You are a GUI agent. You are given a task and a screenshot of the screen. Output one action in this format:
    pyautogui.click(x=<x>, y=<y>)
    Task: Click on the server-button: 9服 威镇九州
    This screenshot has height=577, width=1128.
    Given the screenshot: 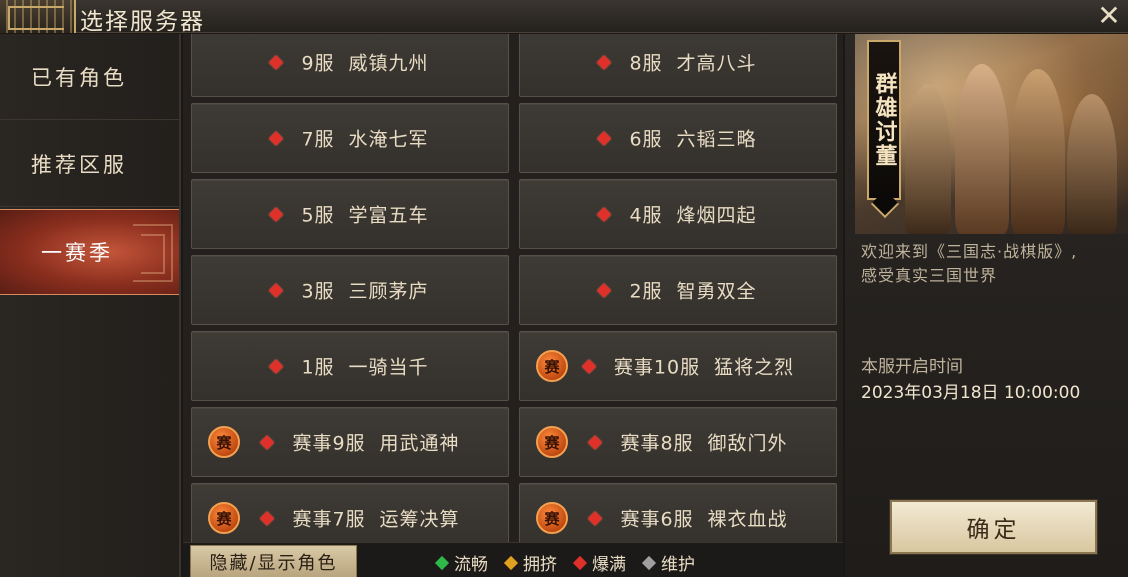 What is the action you would take?
    pyautogui.click(x=350, y=65)
    